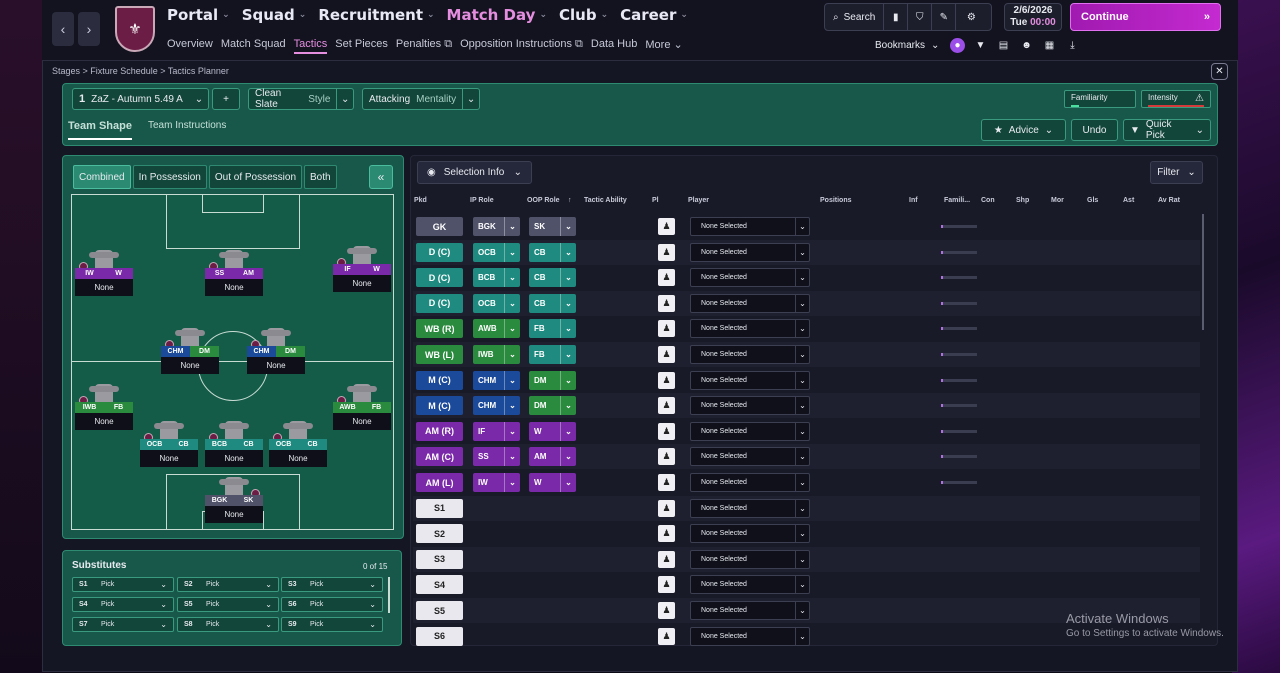 This screenshot has height=673, width=1280. What do you see at coordinates (806, 252) in the screenshot?
I see `table-row: D (C) OCB ⌄ CB ⌄ ♟ None Selected ⌄` at bounding box center [806, 252].